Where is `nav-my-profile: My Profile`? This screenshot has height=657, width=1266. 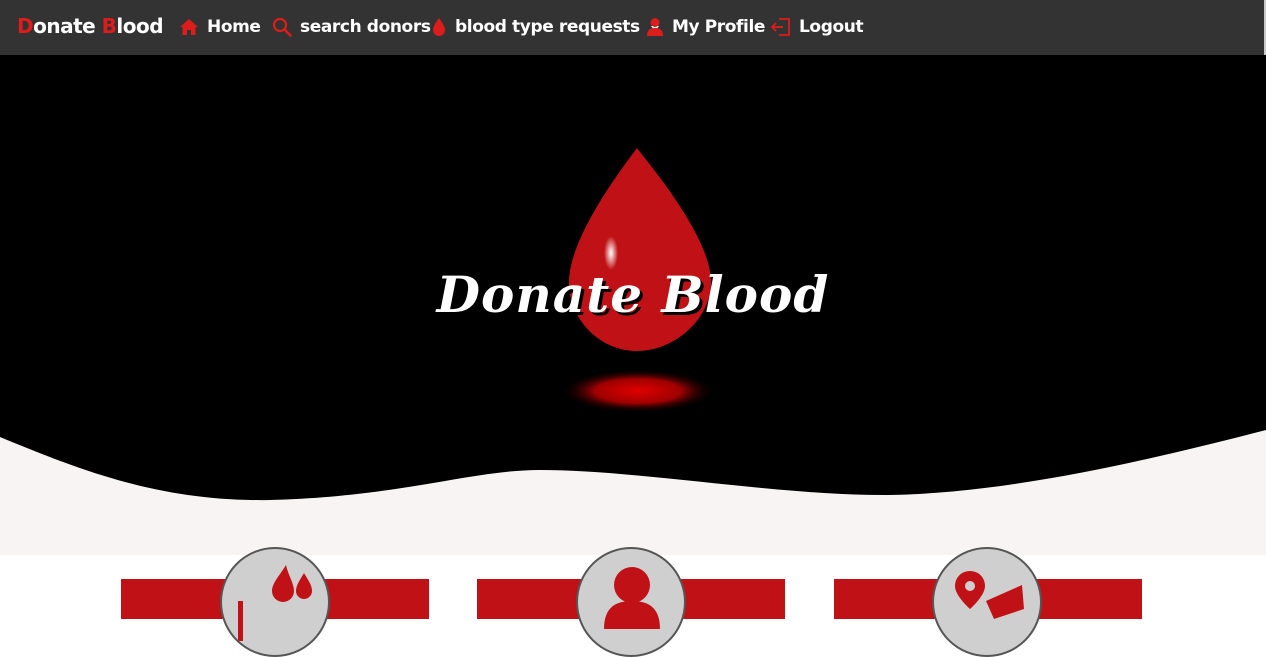
nav-my-profile: My Profile is located at coordinates (705, 27).